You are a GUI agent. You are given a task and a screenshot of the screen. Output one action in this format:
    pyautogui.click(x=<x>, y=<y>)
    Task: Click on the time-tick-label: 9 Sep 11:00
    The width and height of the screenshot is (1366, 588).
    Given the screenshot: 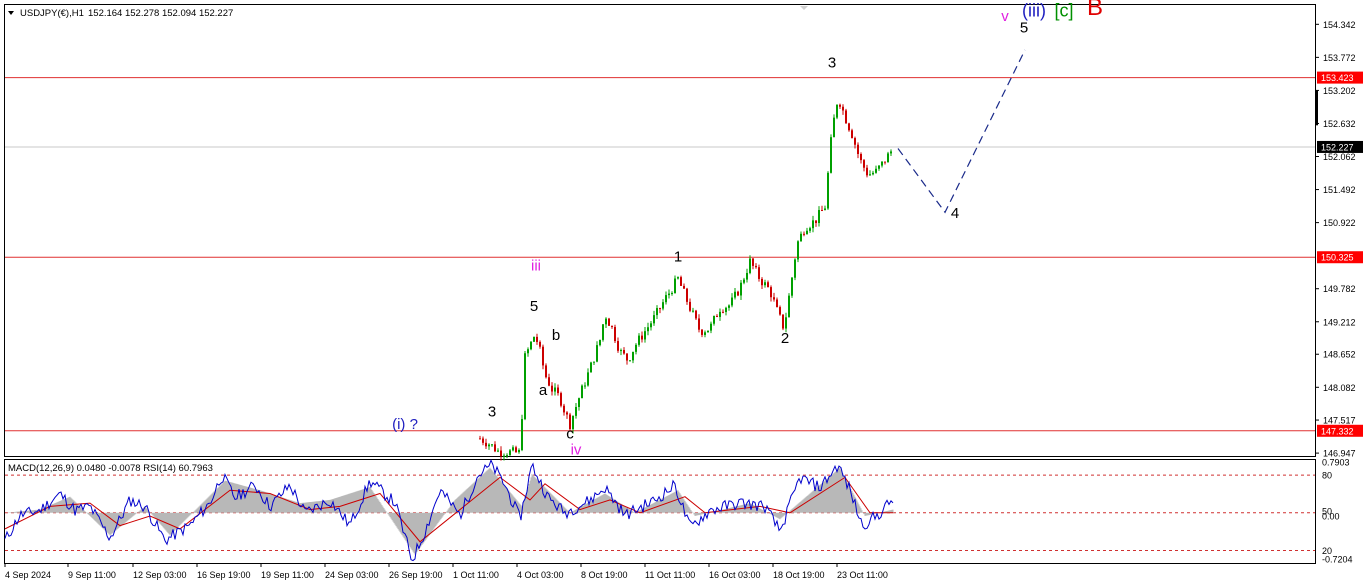 What is the action you would take?
    pyautogui.click(x=92, y=575)
    